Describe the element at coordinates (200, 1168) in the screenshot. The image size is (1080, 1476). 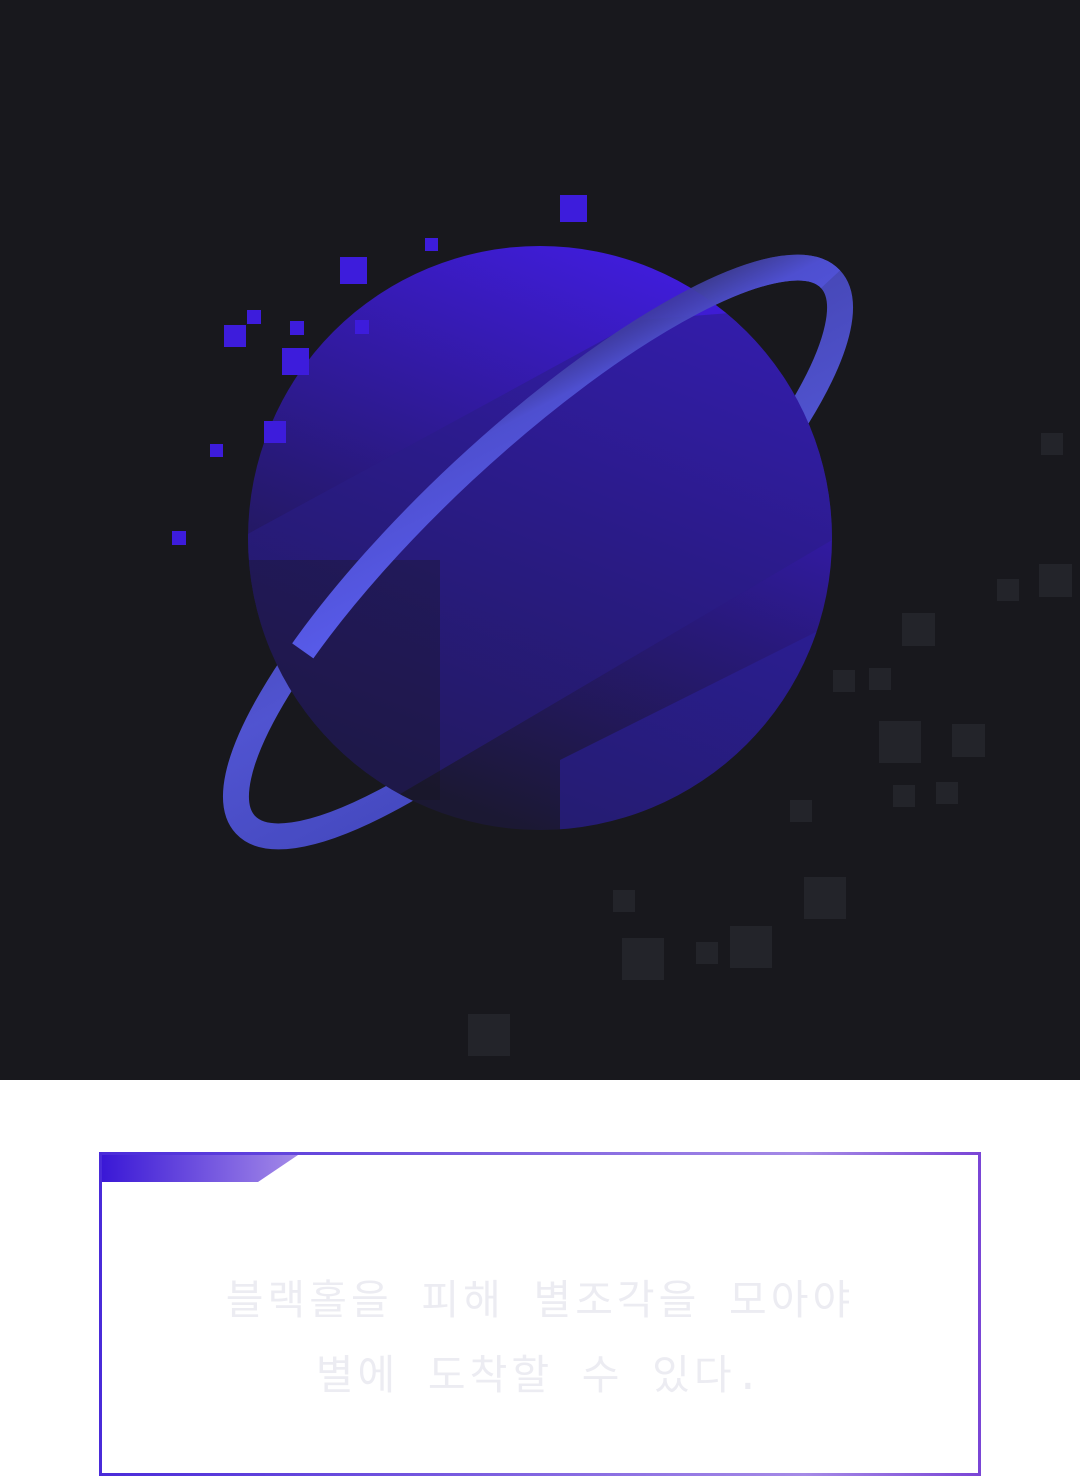
I see `card-corner-tab` at that location.